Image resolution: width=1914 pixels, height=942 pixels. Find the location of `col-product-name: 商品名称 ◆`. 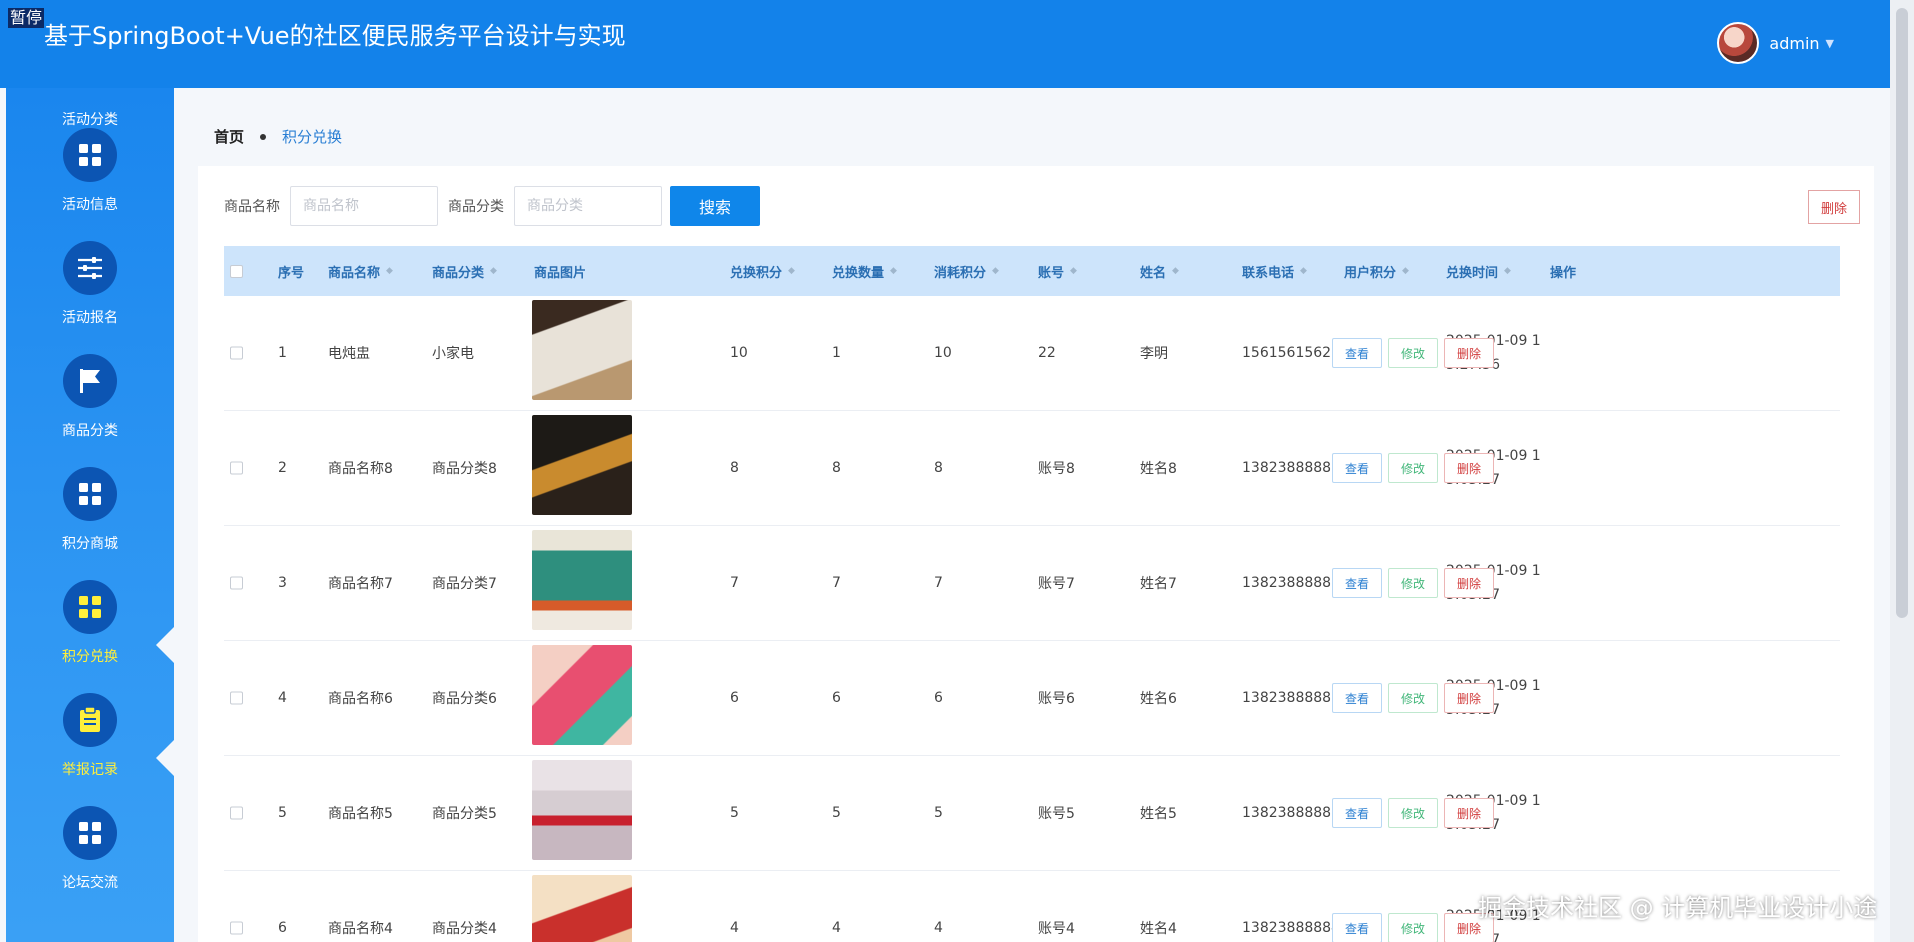

col-product-name: 商品名称 ◆ is located at coordinates (360, 271).